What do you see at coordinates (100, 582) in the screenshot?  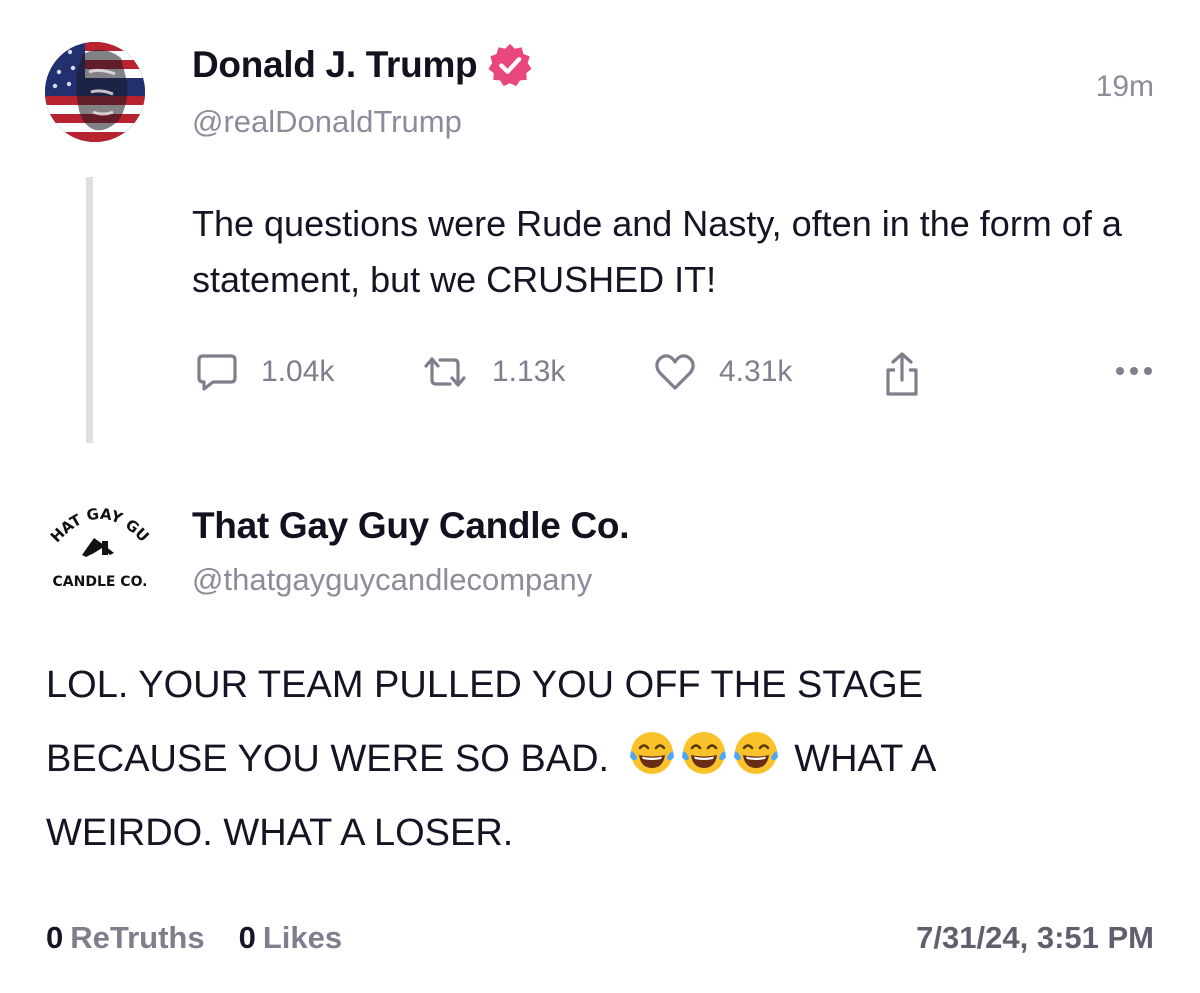 I see `logo-text-bottom: CANDLE CO.` at bounding box center [100, 582].